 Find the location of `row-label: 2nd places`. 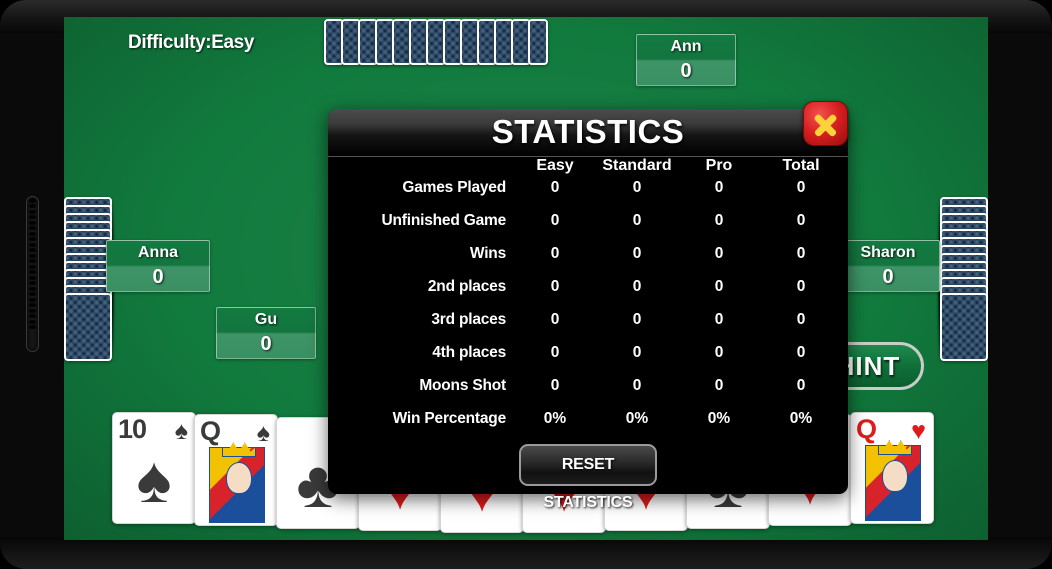

row-label: 2nd places is located at coordinates (466, 286).